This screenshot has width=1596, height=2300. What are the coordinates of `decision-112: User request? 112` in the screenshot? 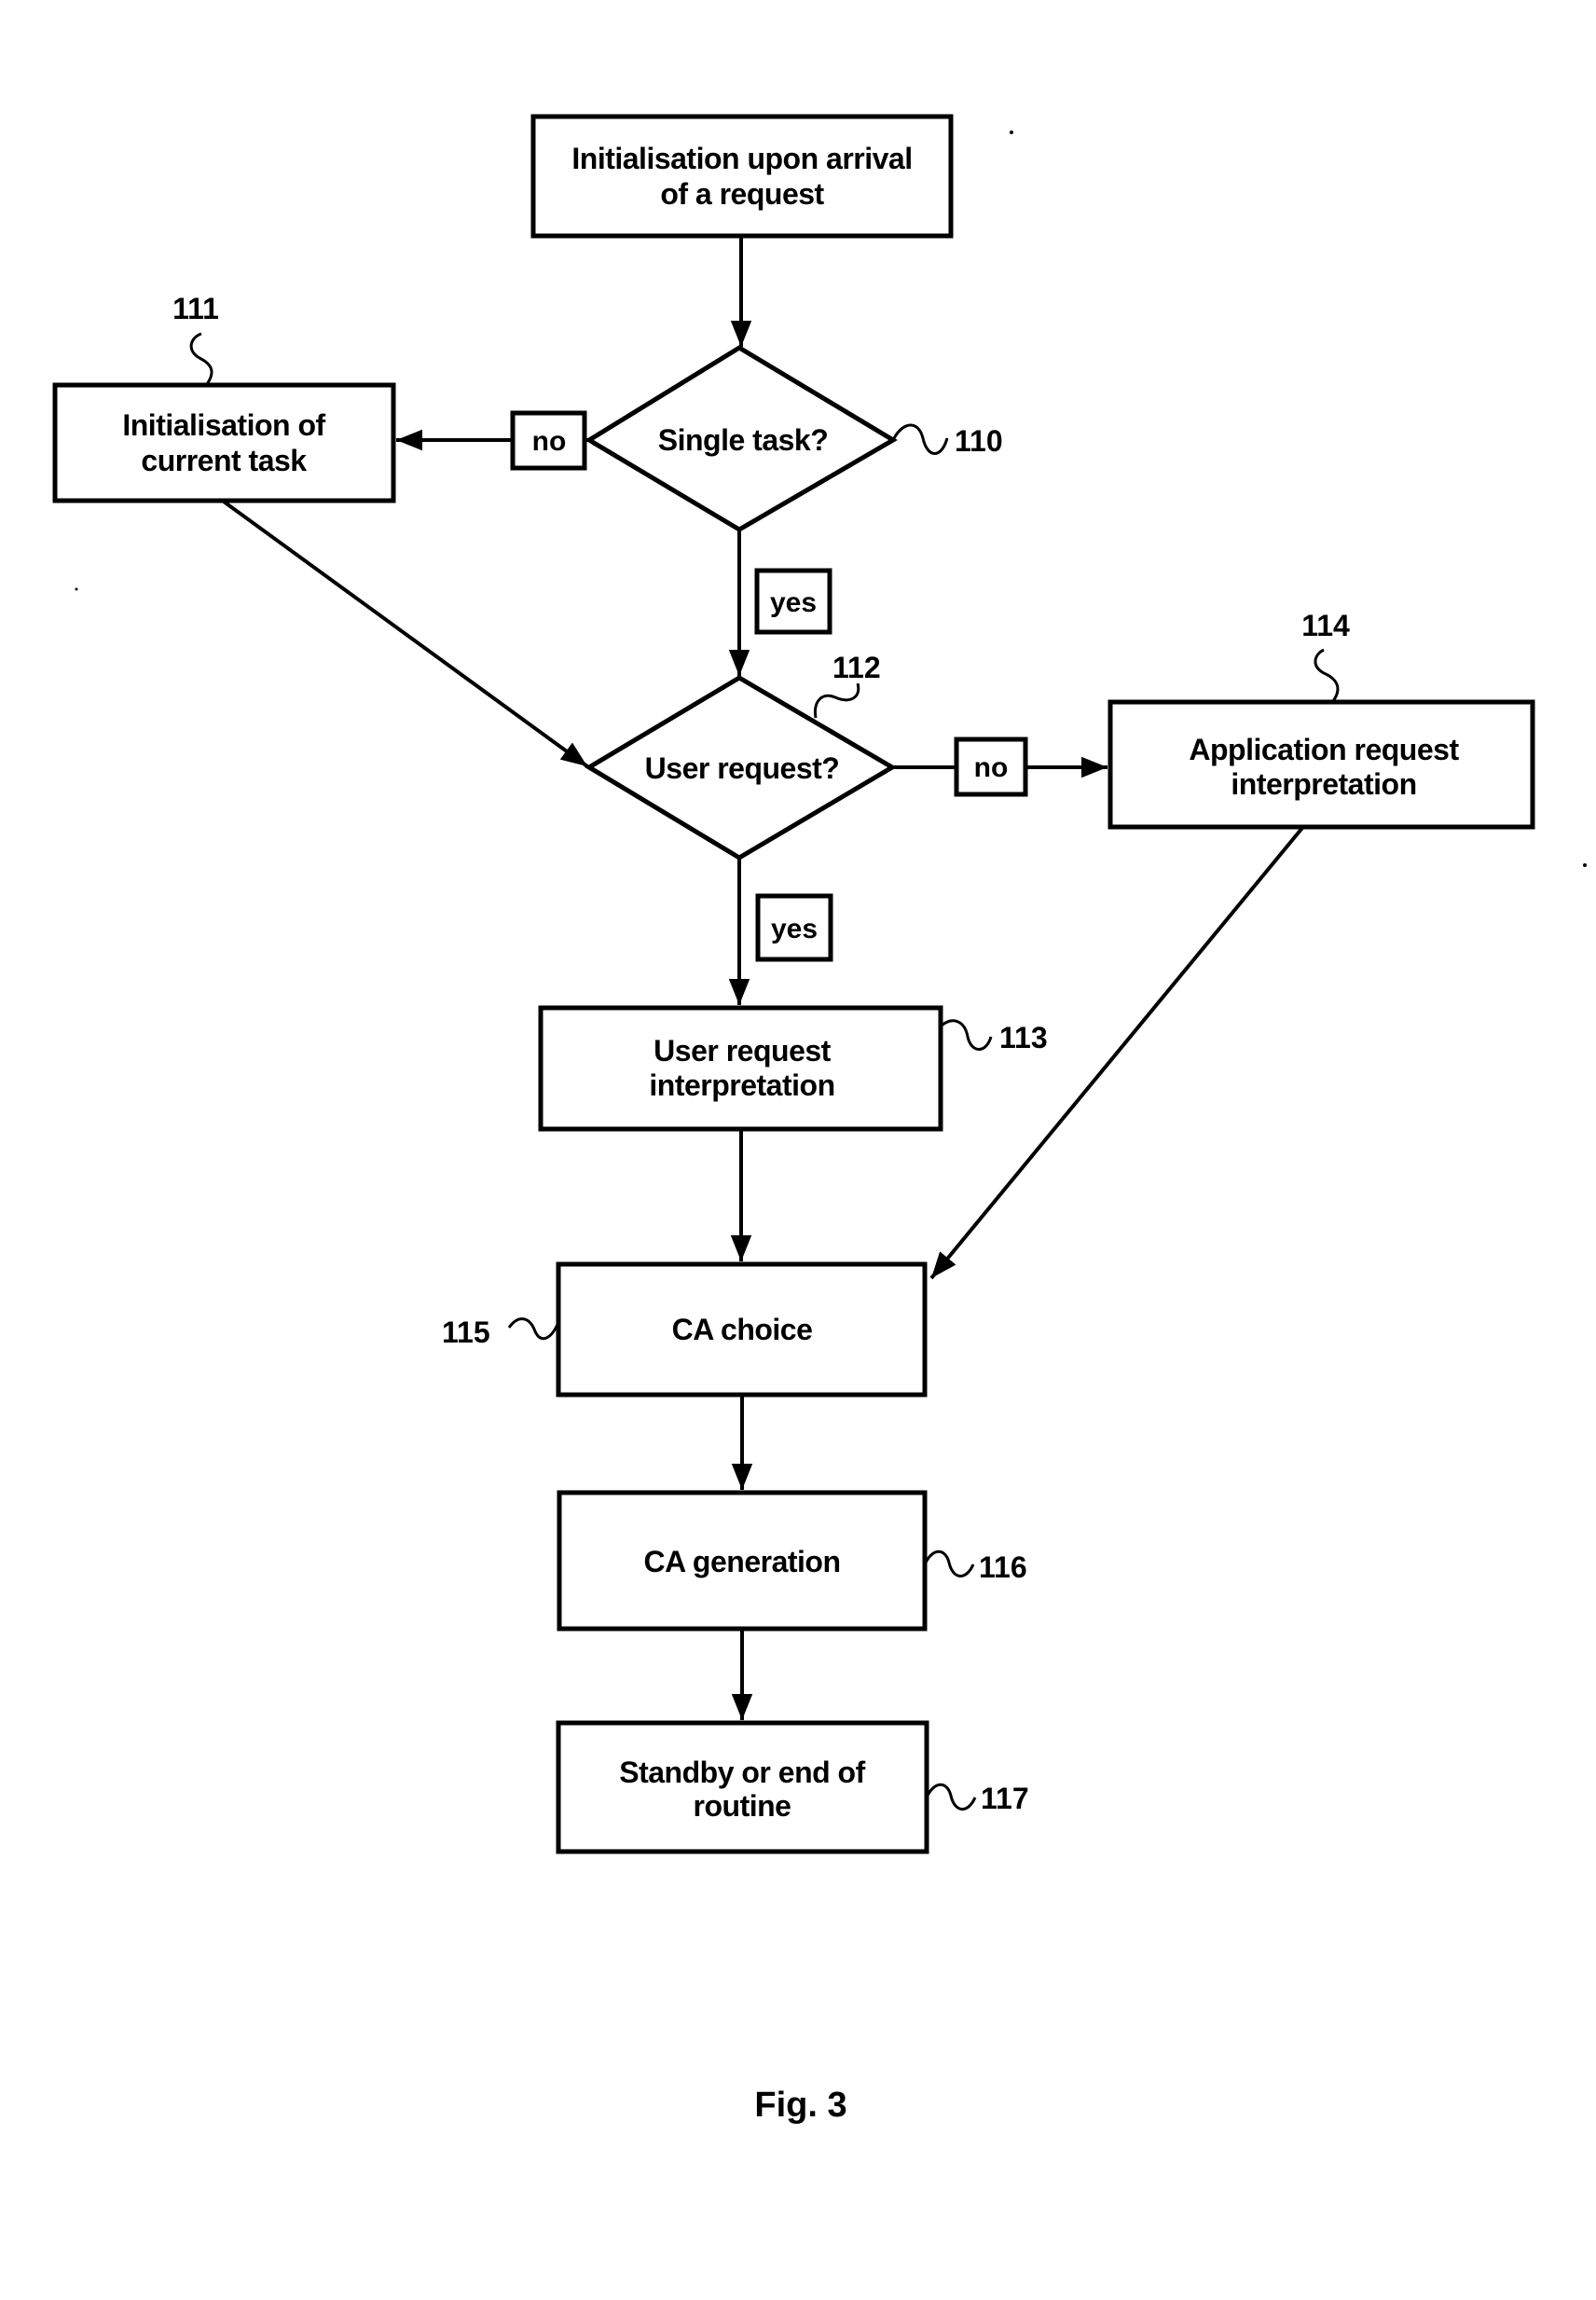 It's located at (741, 756).